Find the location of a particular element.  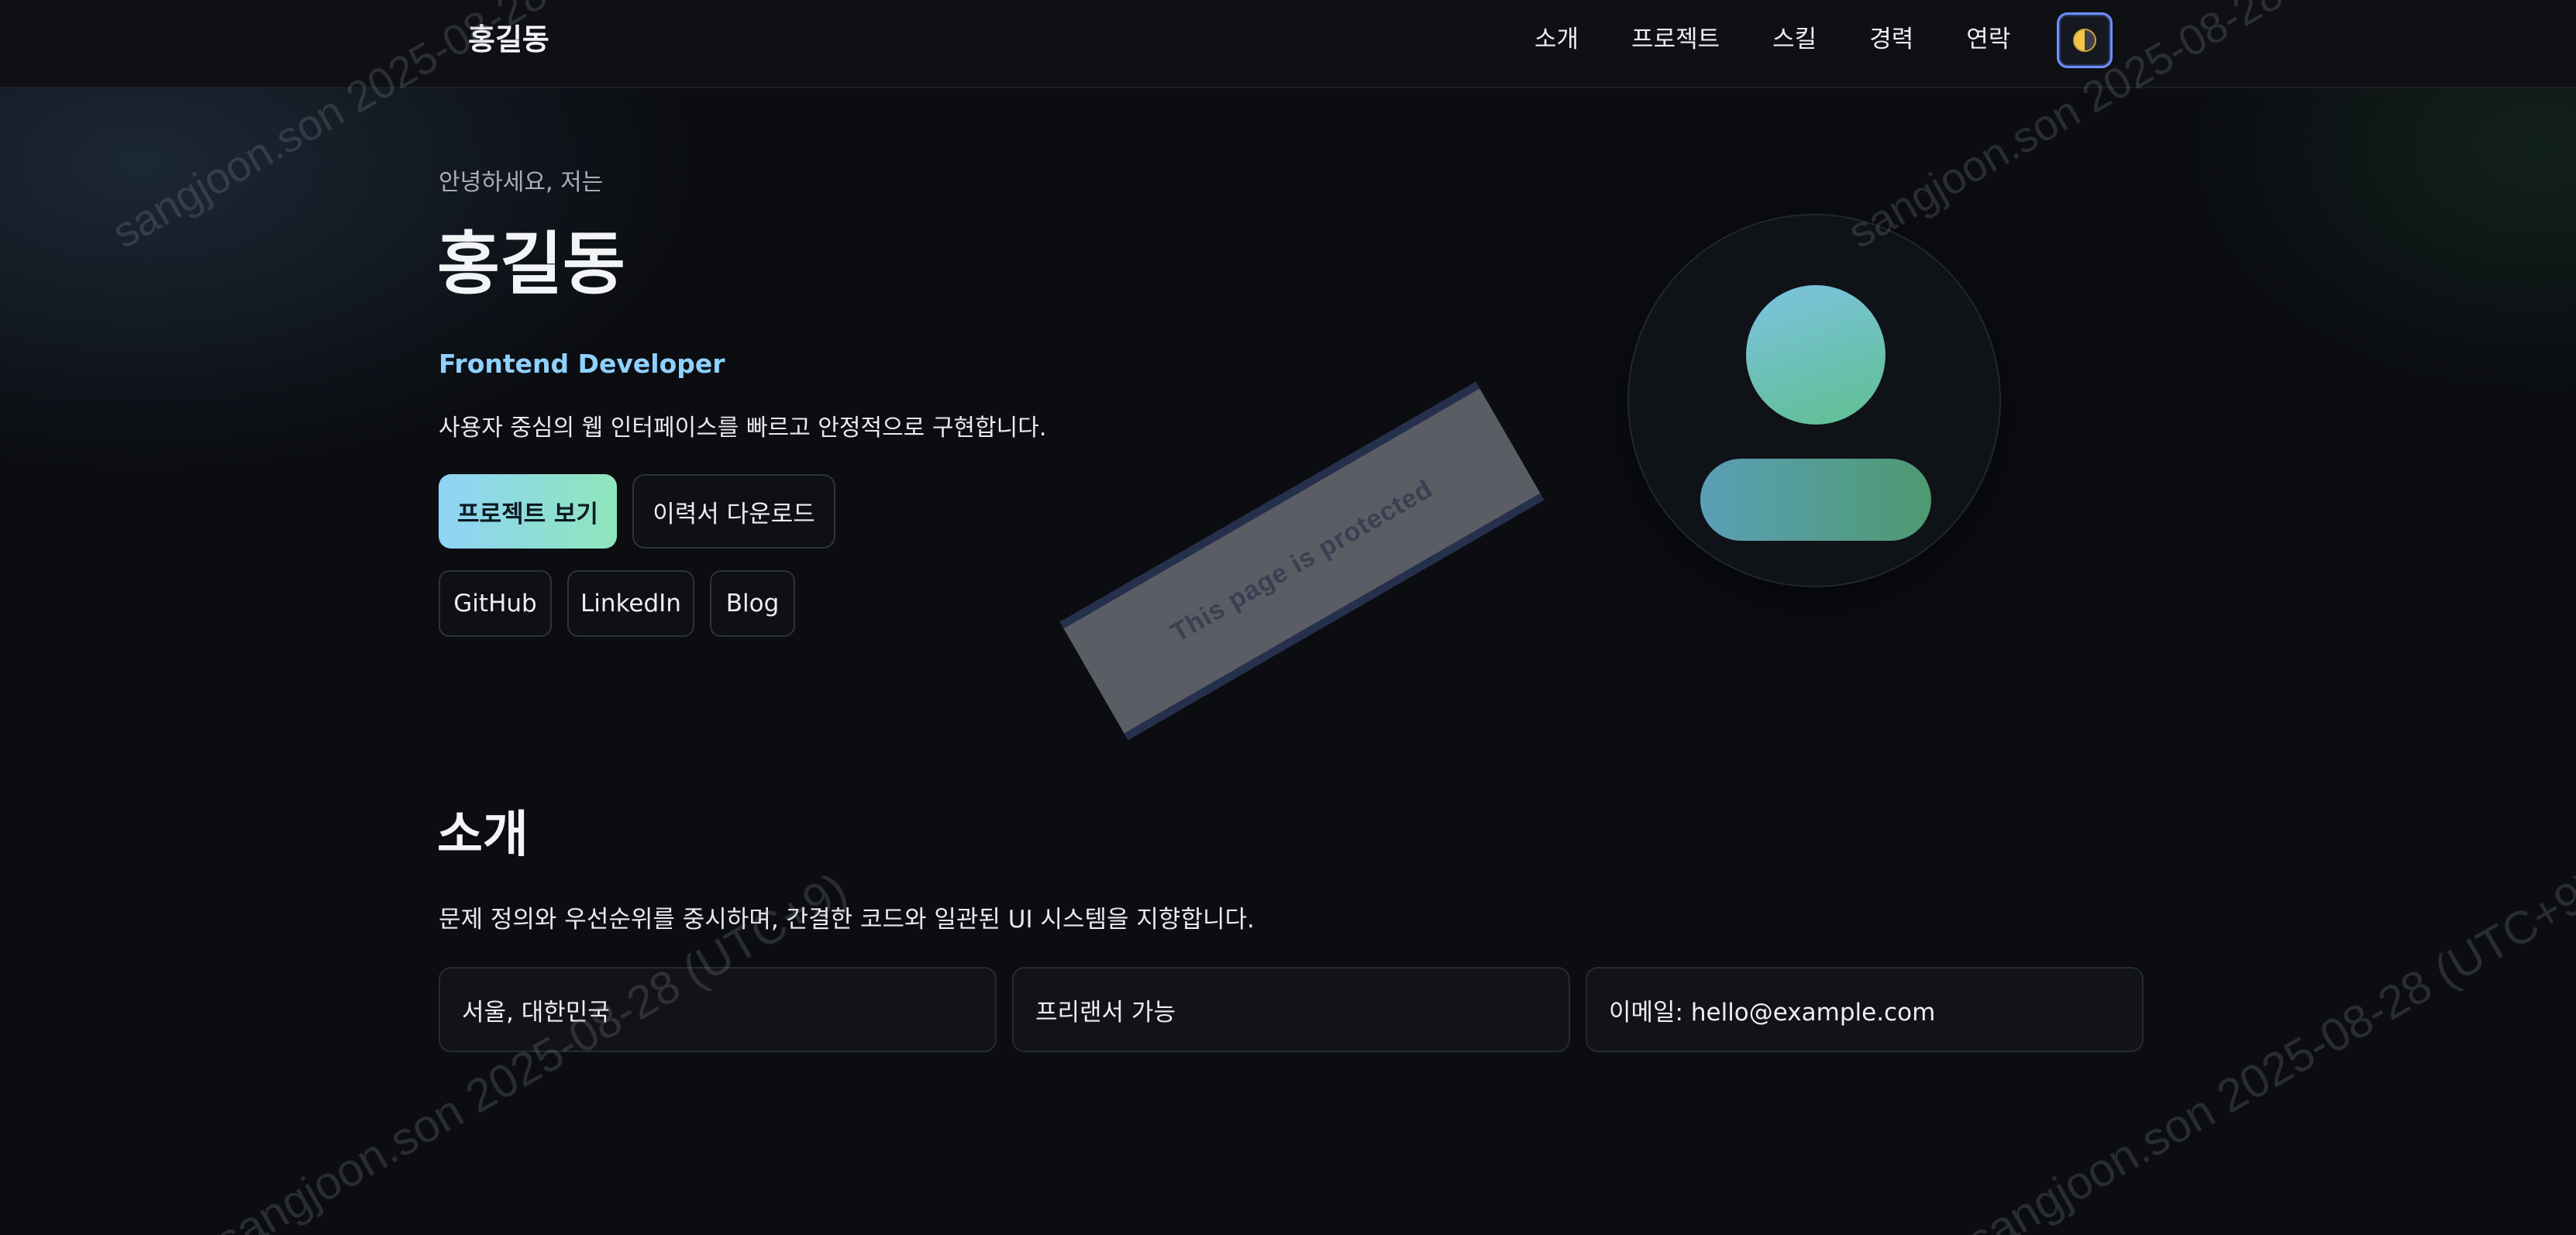

main-nav: 소개 프로젝트 스킬 경력 연락 is located at coordinates (1772, 40).